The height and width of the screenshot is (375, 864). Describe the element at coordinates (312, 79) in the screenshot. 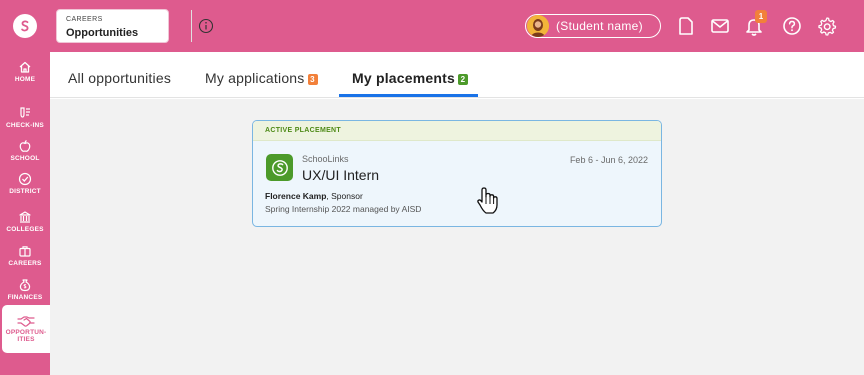

I see `applications-count-badge: 3` at that location.